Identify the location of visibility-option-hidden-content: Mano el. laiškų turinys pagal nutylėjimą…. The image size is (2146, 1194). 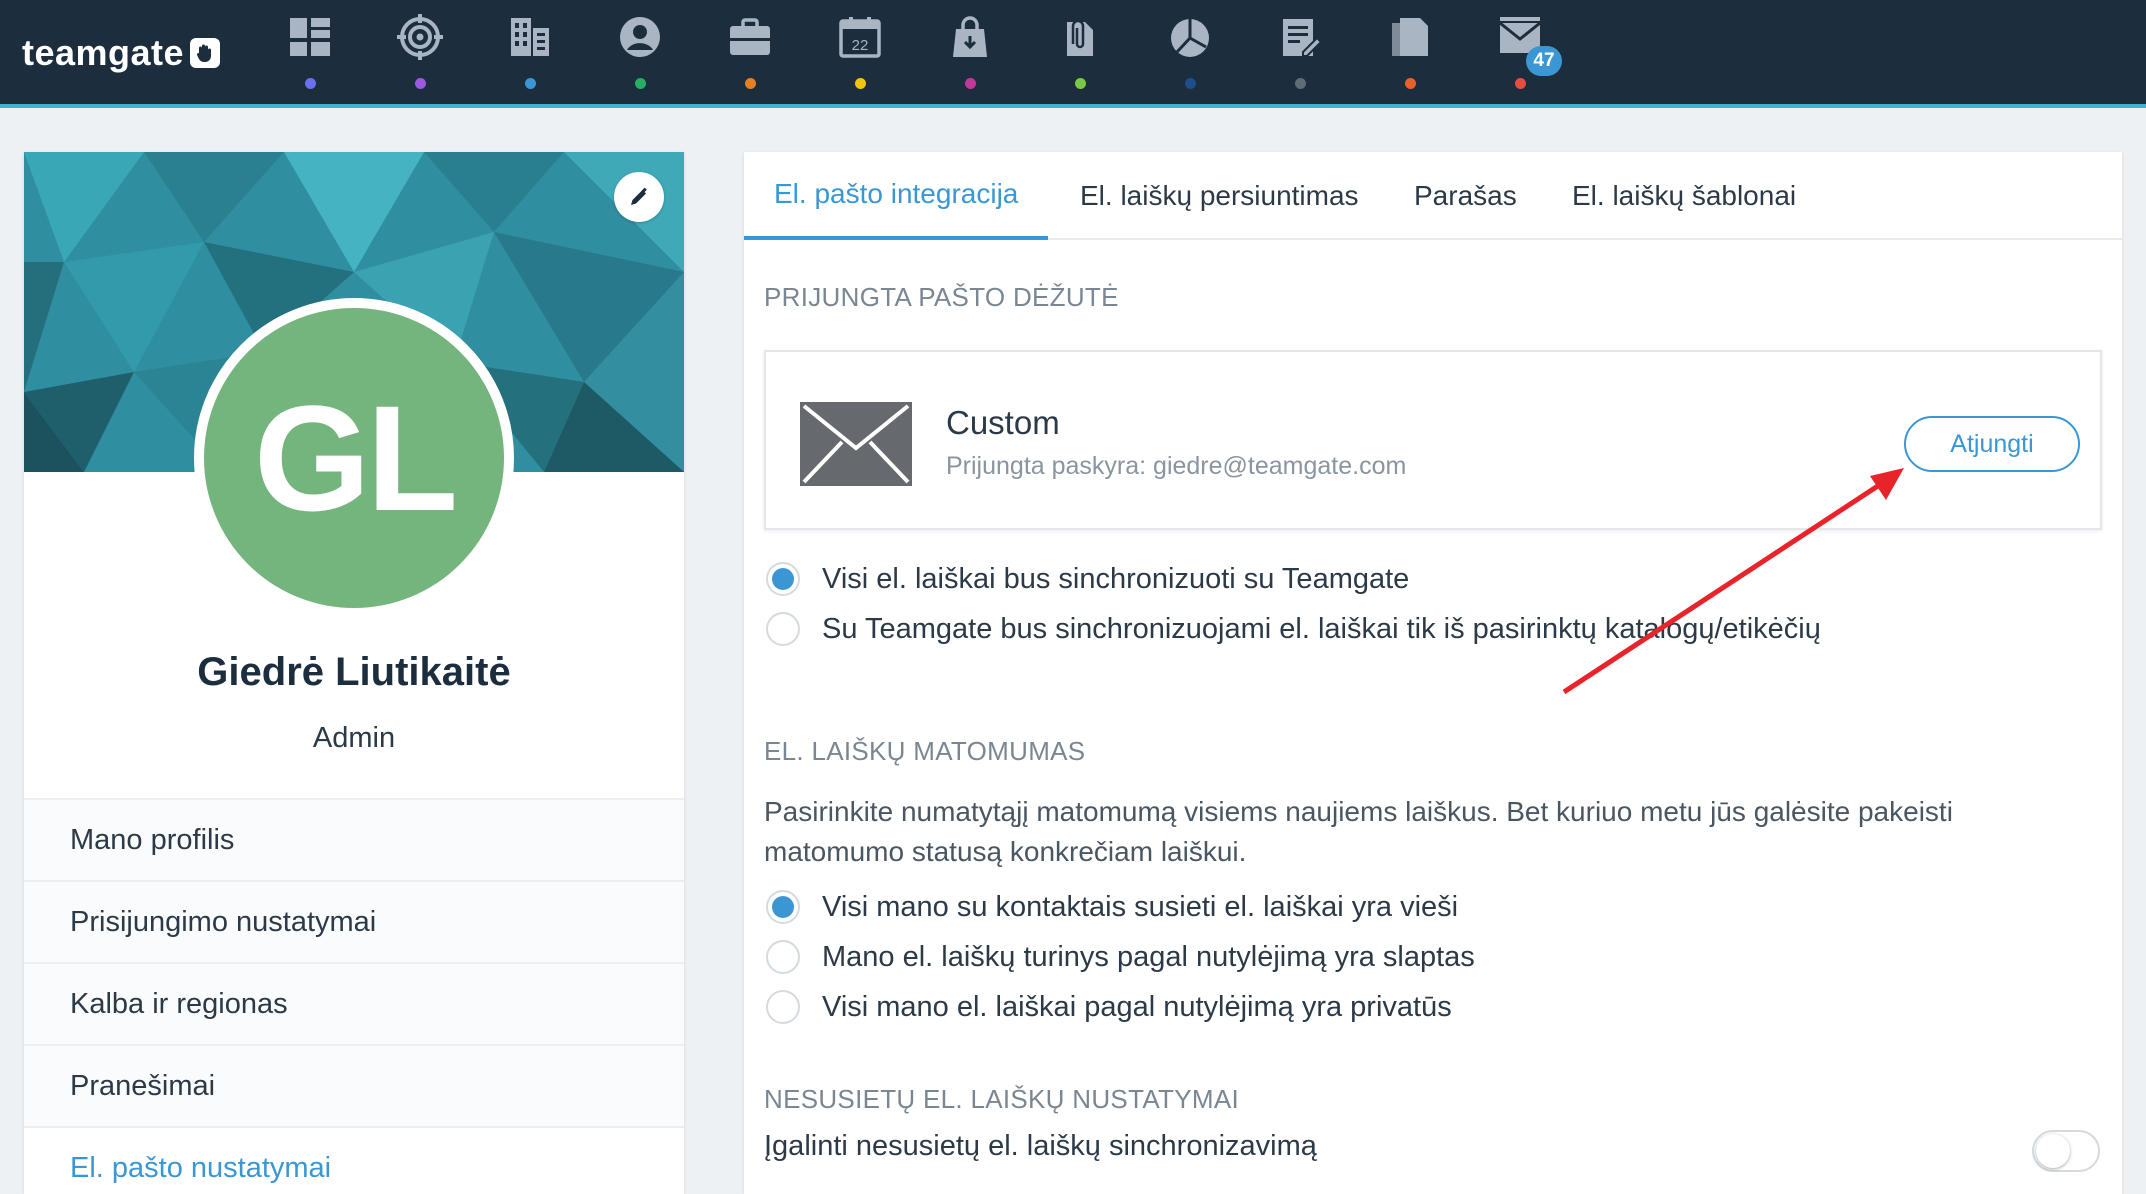
(1120, 957).